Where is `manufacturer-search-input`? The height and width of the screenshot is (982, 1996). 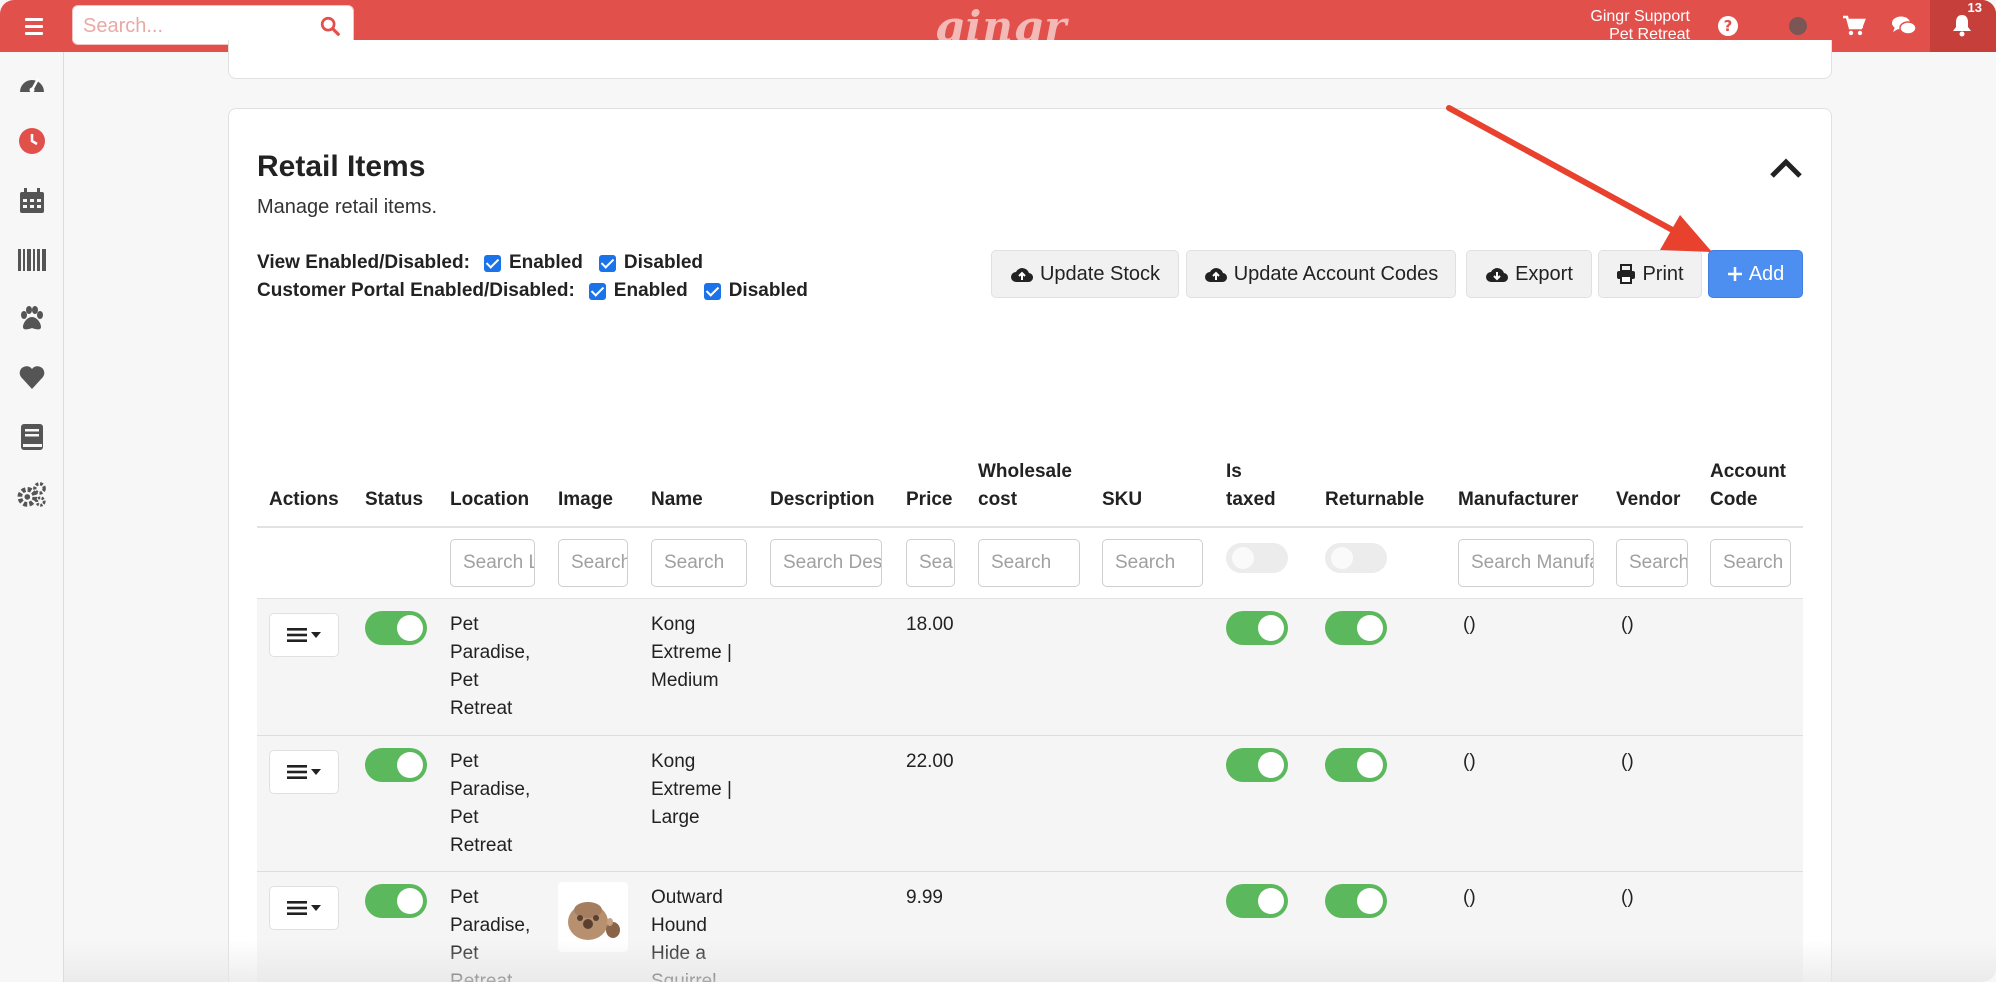 manufacturer-search-input is located at coordinates (1526, 563).